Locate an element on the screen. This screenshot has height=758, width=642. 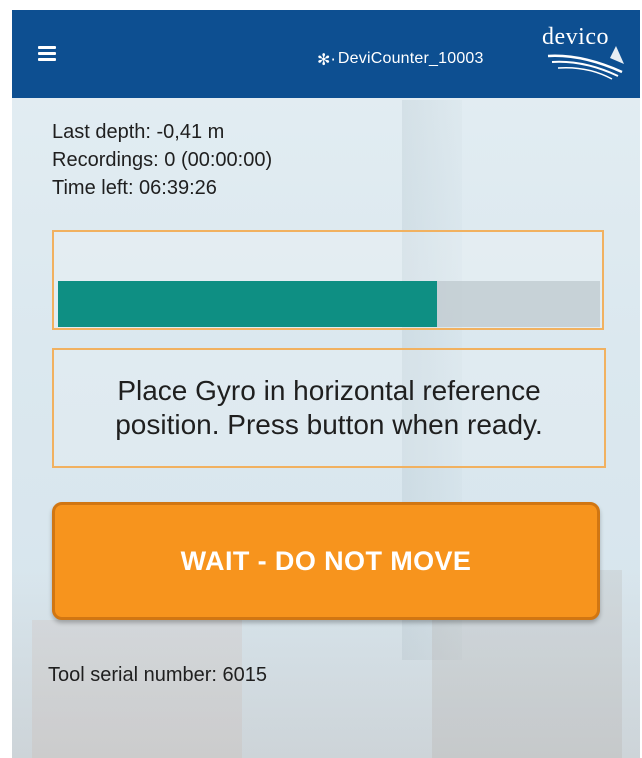
app-bar: ✻· DeviCounter_10003 devico is located at coordinates (326, 54).